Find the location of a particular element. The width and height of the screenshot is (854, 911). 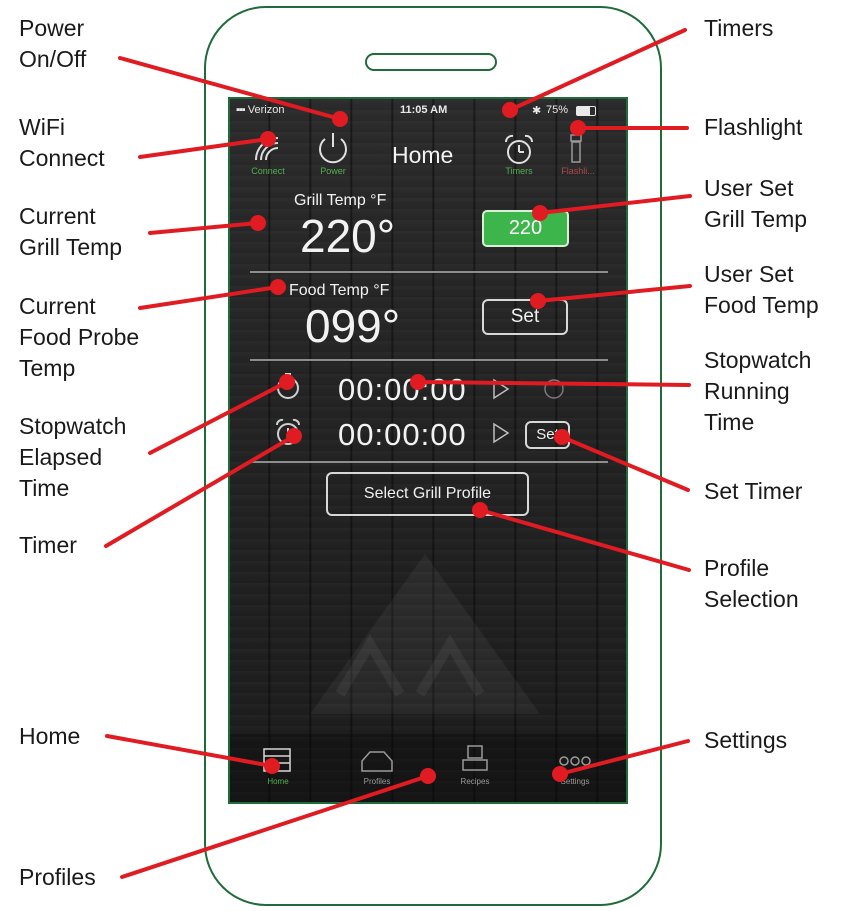

callout-timers: Timers is located at coordinates (739, 28).